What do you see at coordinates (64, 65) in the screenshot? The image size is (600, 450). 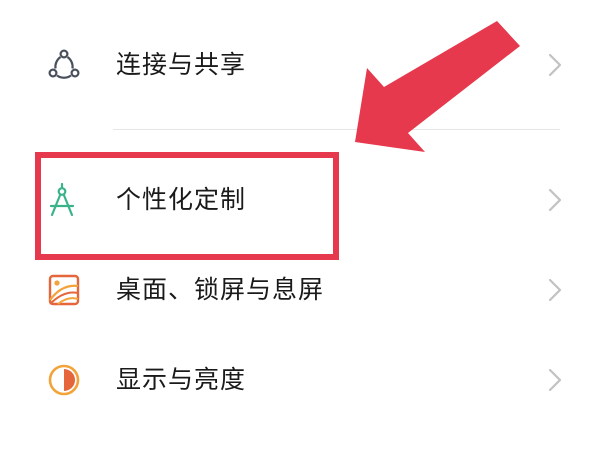 I see `connection-share-icon` at bounding box center [64, 65].